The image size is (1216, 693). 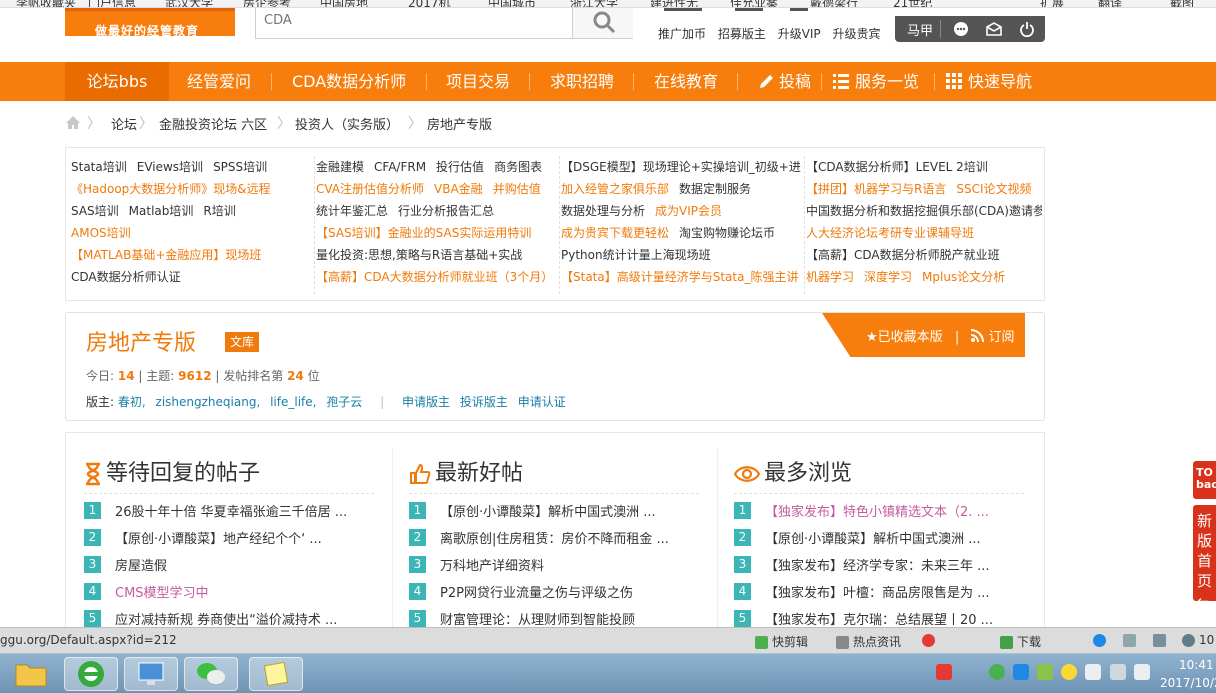 What do you see at coordinates (799, 34) in the screenshot?
I see `upgrade-vip-link: 升级VIP` at bounding box center [799, 34].